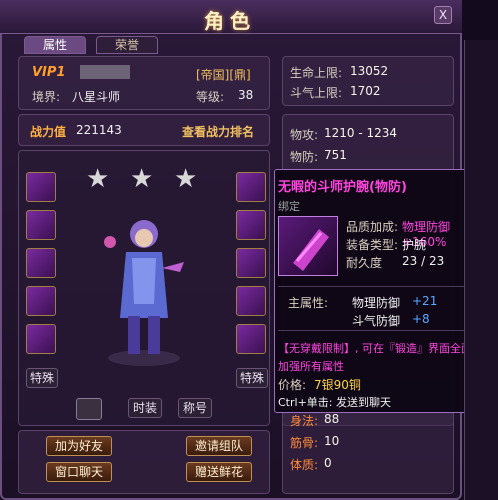 The width and height of the screenshot is (498, 500). What do you see at coordinates (385, 286) in the screenshot?
I see `tooltip-divider` at bounding box center [385, 286].